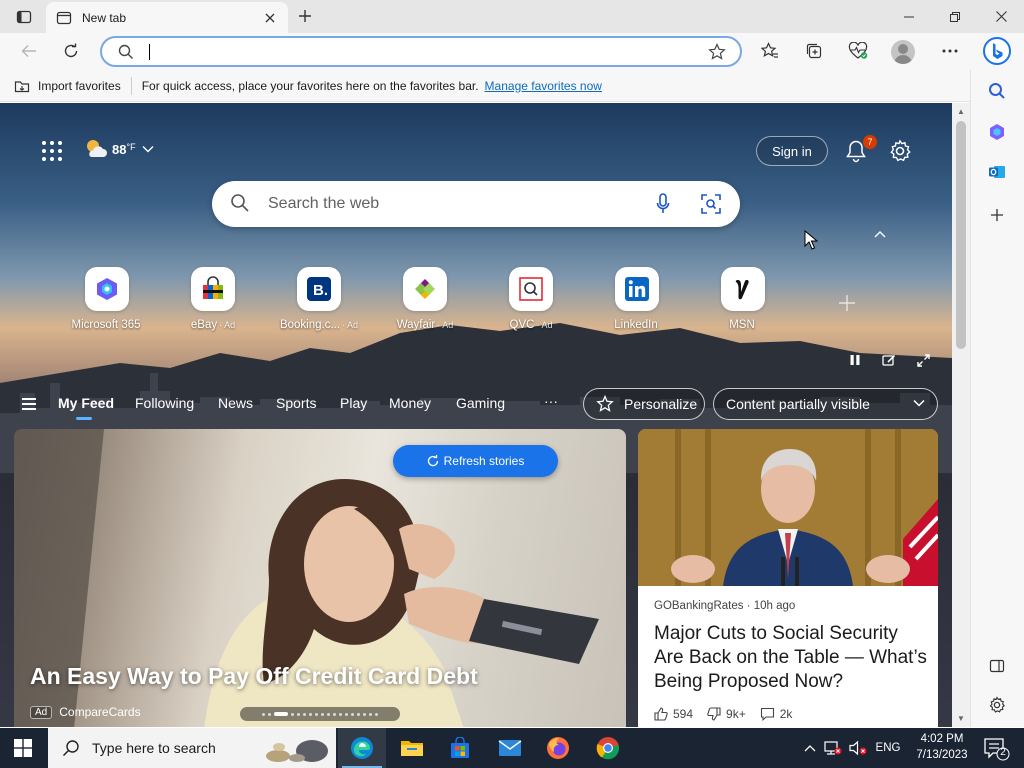  Describe the element at coordinates (71, 51) in the screenshot. I see `refresh-button` at that location.